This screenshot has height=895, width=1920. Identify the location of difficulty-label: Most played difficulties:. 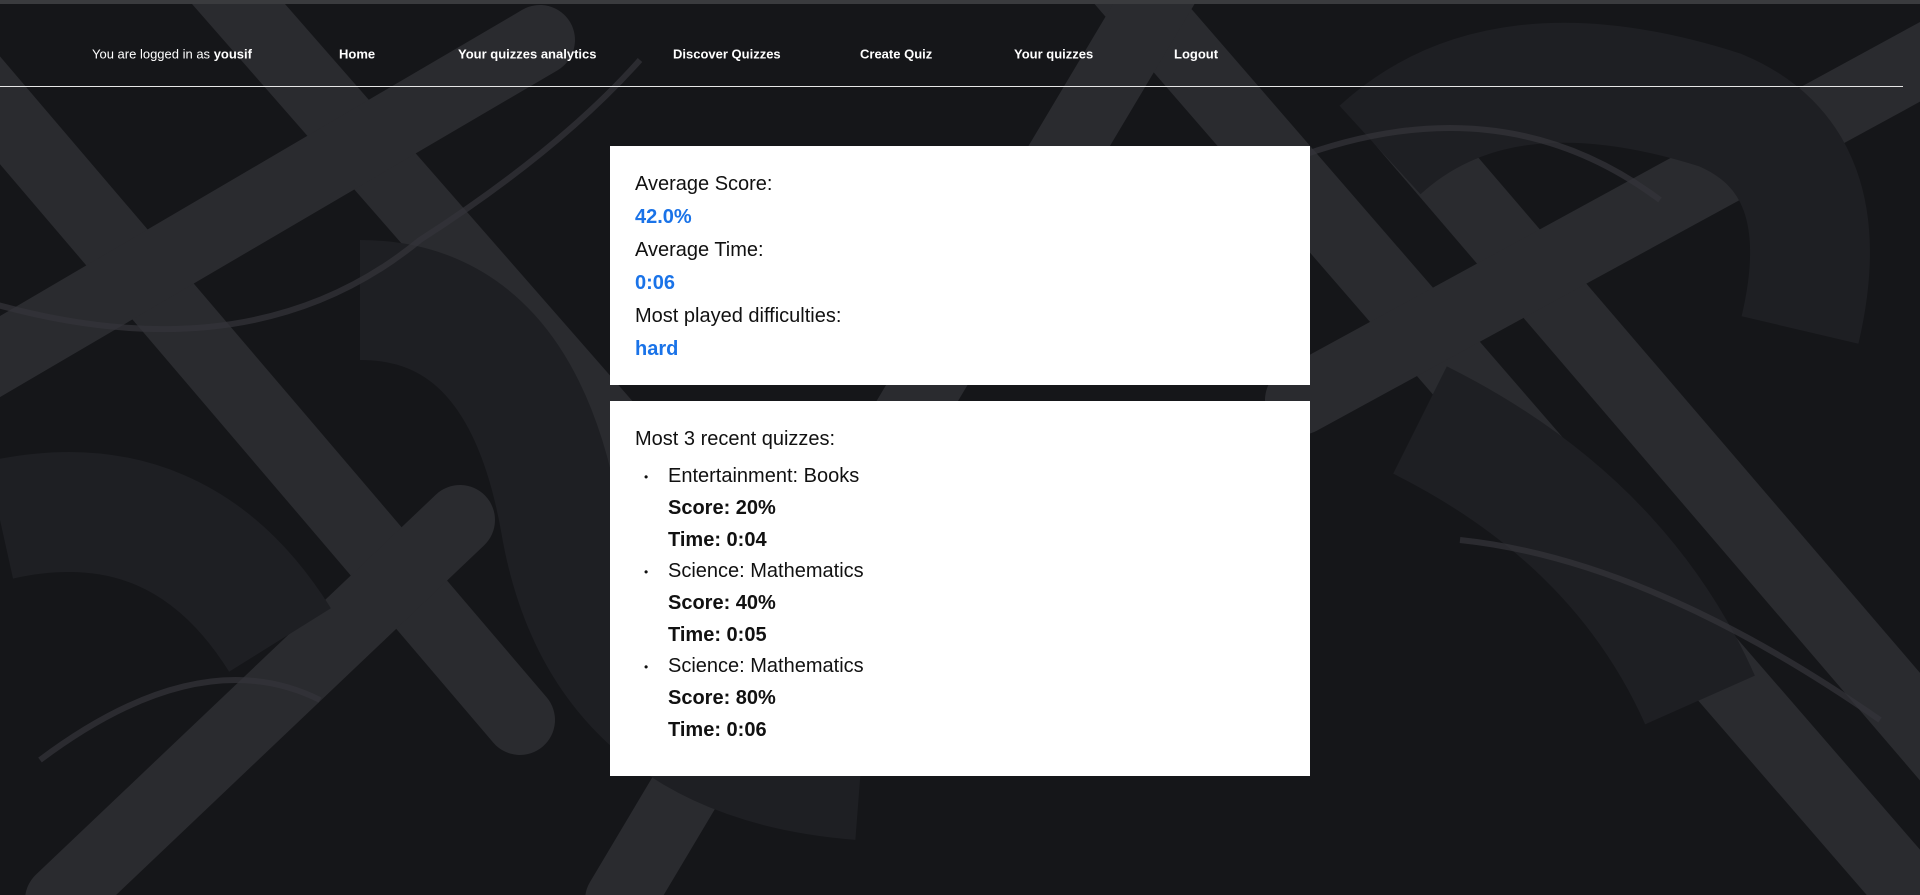
(738, 316).